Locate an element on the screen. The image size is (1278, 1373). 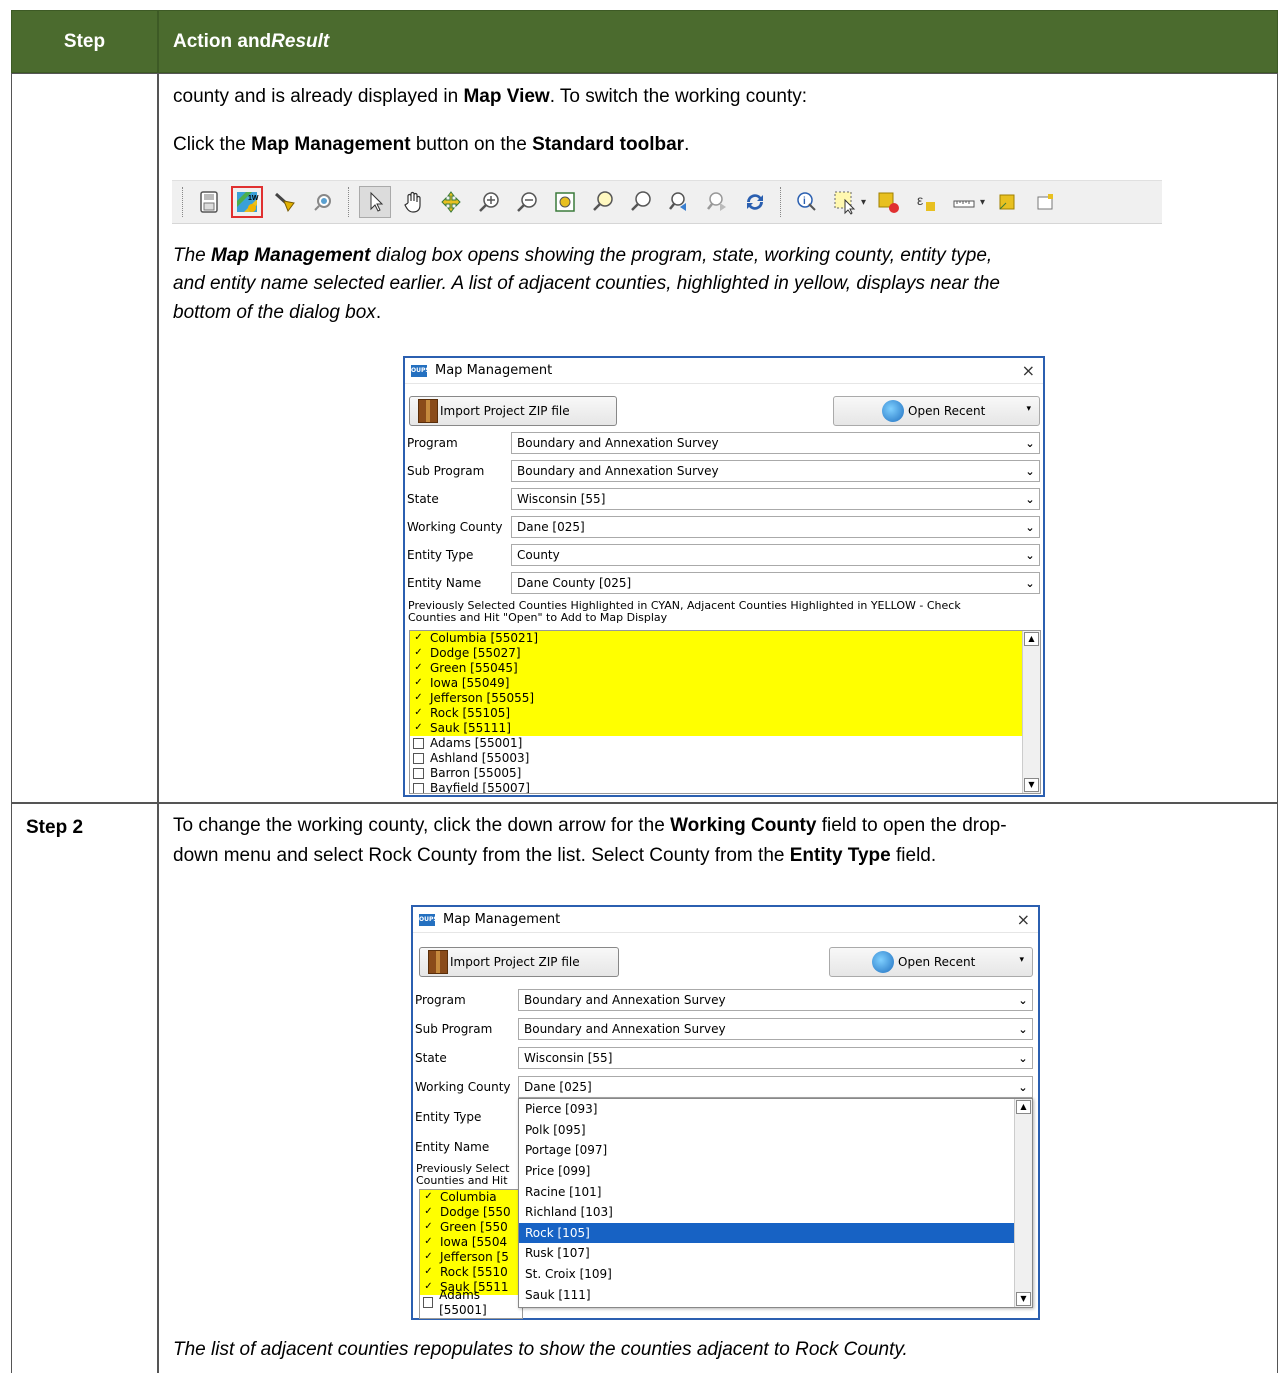
county-list-item: Bayfield [55007] is located at coordinates (725, 787).